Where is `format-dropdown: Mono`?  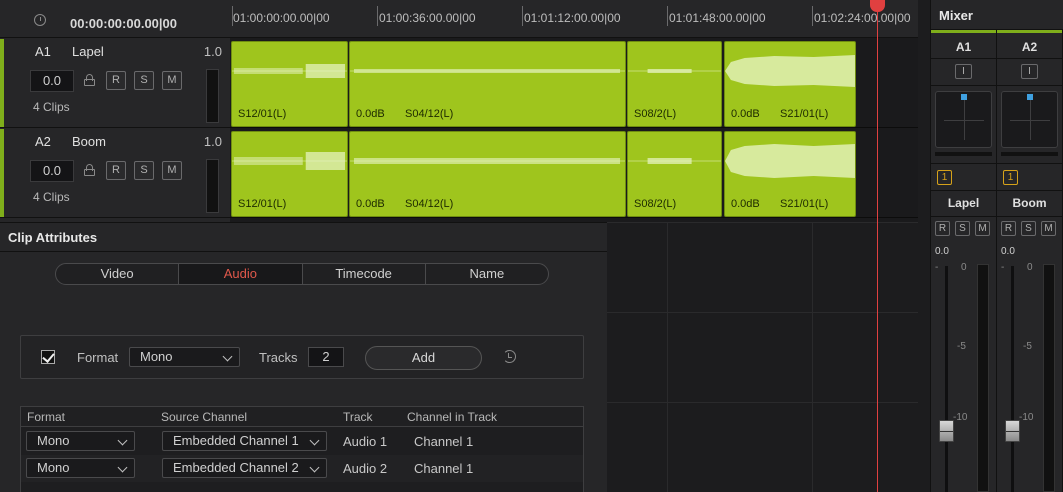 format-dropdown: Mono is located at coordinates (184, 357).